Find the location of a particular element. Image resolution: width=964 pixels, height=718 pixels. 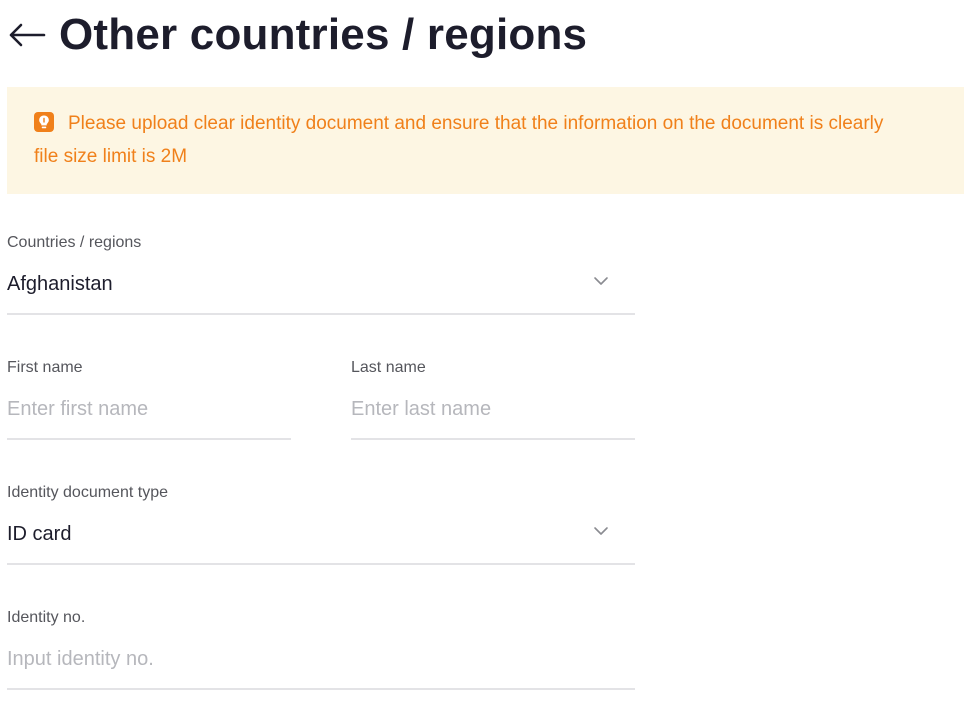

document-type-value: ID card is located at coordinates (39, 534).